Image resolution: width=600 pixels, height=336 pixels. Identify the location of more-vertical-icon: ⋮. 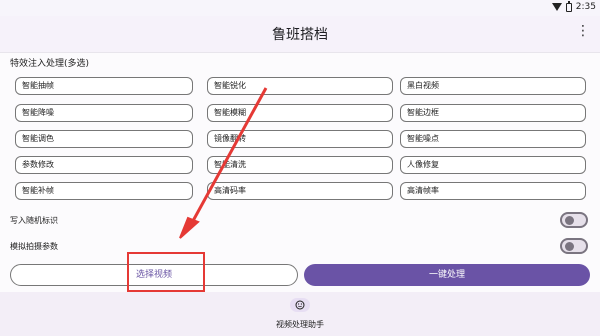
(583, 31).